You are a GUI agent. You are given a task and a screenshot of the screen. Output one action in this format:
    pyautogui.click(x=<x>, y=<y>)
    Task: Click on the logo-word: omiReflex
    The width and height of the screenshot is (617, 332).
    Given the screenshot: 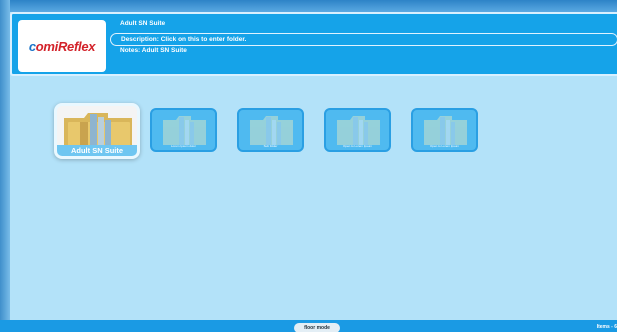 What is the action you would take?
    pyautogui.click(x=65, y=46)
    